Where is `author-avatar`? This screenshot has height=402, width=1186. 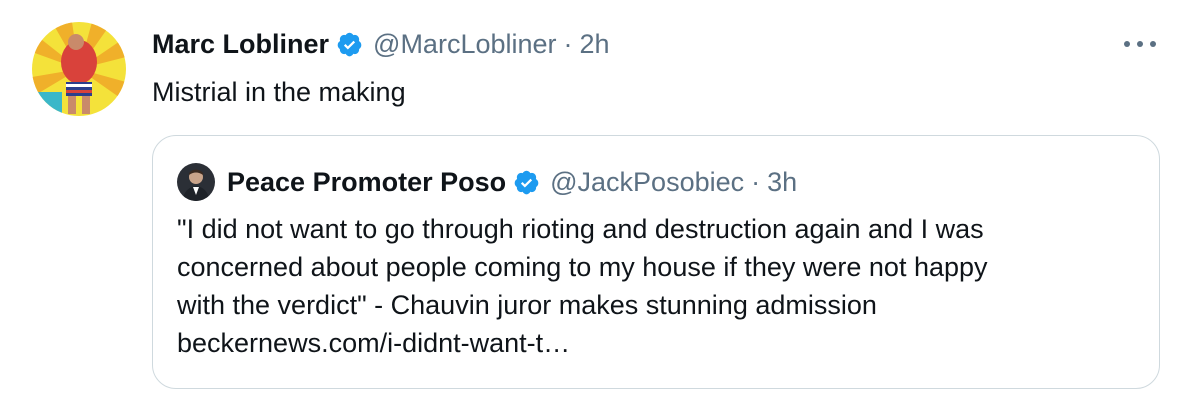 author-avatar is located at coordinates (79, 69).